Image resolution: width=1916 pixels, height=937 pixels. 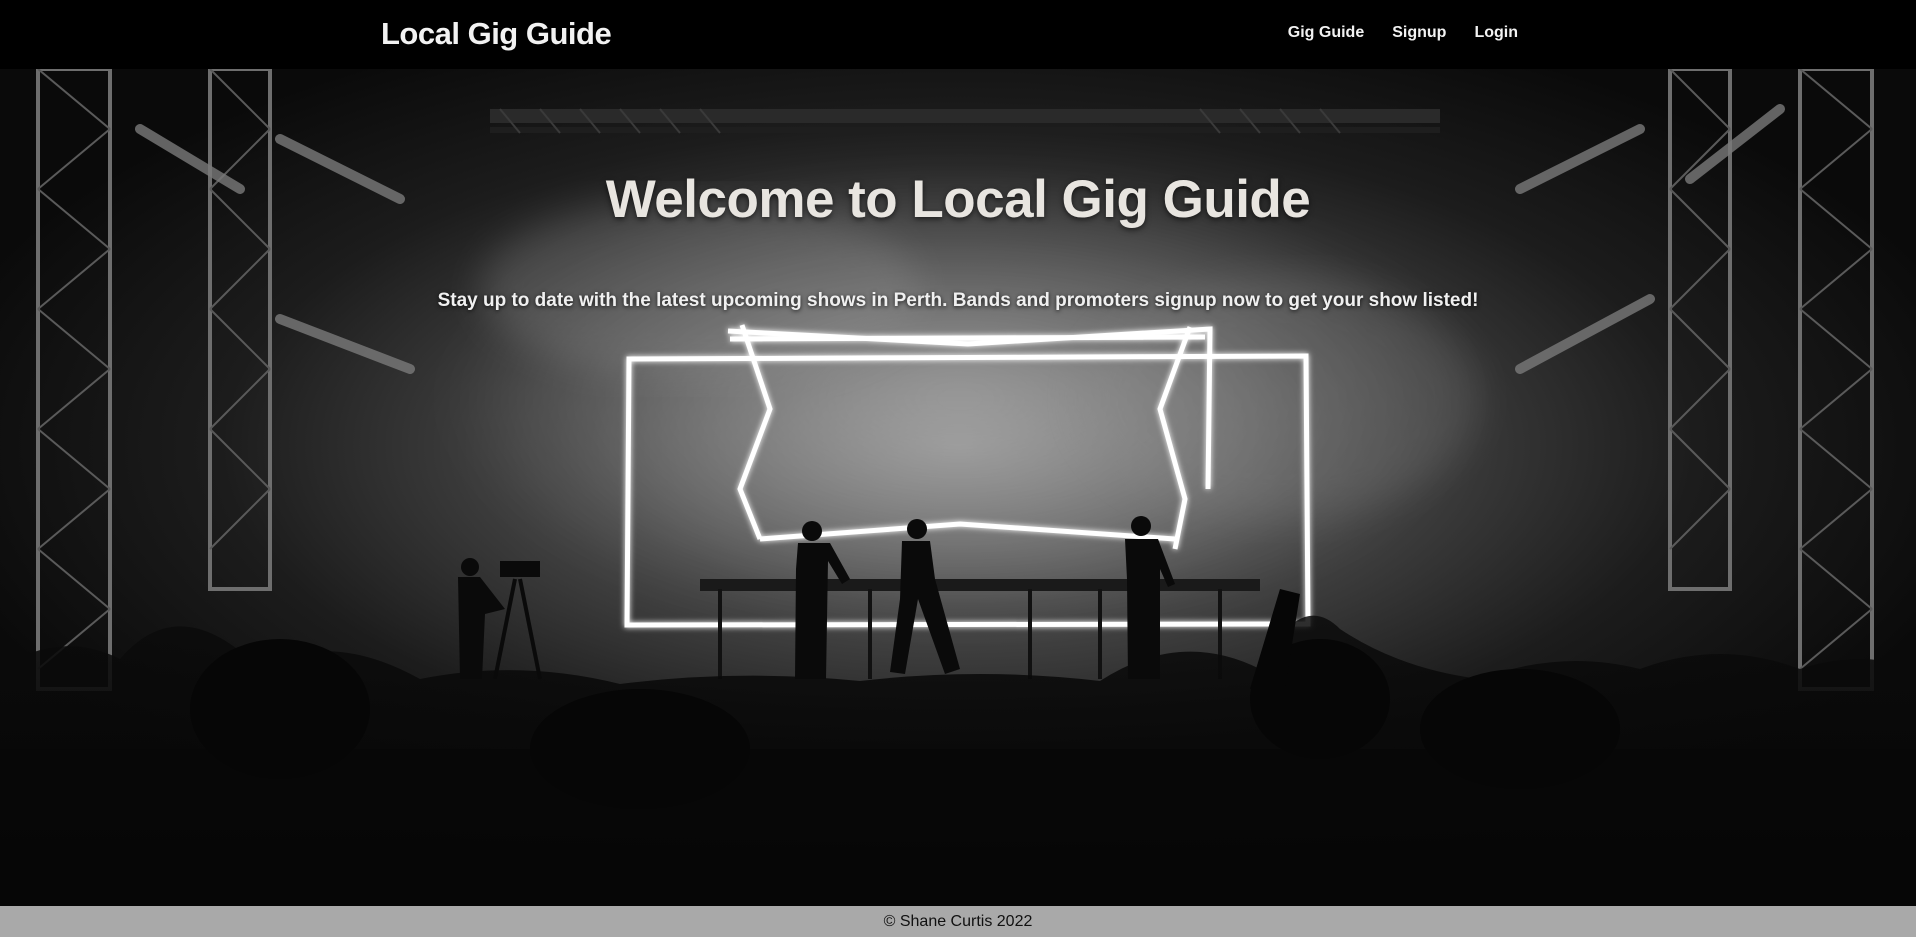 What do you see at coordinates (958, 199) in the screenshot?
I see `hero-title: Welcome to Local Gig Guide` at bounding box center [958, 199].